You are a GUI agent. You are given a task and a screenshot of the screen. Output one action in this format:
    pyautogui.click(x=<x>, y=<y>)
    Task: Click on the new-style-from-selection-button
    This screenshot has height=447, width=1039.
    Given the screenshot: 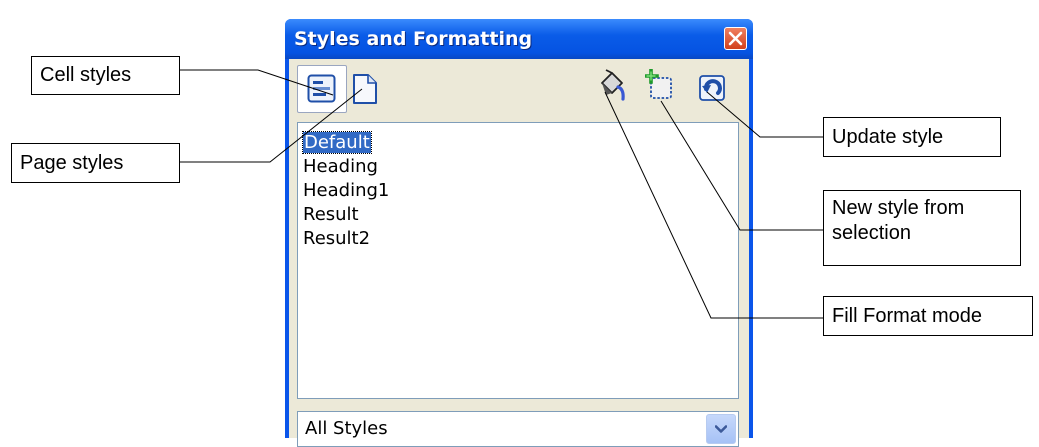 What is the action you would take?
    pyautogui.click(x=660, y=84)
    